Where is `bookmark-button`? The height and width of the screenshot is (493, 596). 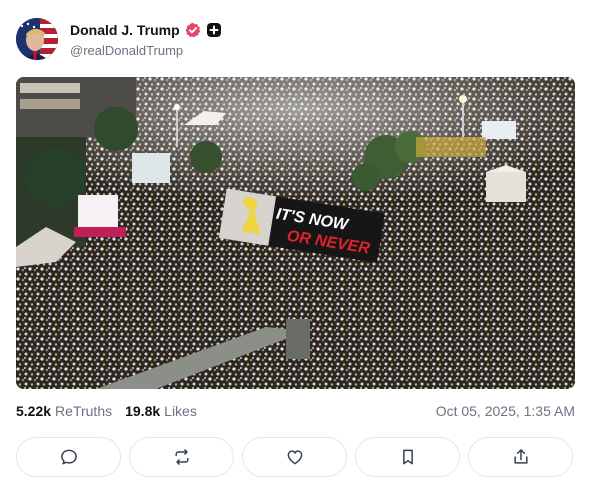
bookmark-button is located at coordinates (407, 457).